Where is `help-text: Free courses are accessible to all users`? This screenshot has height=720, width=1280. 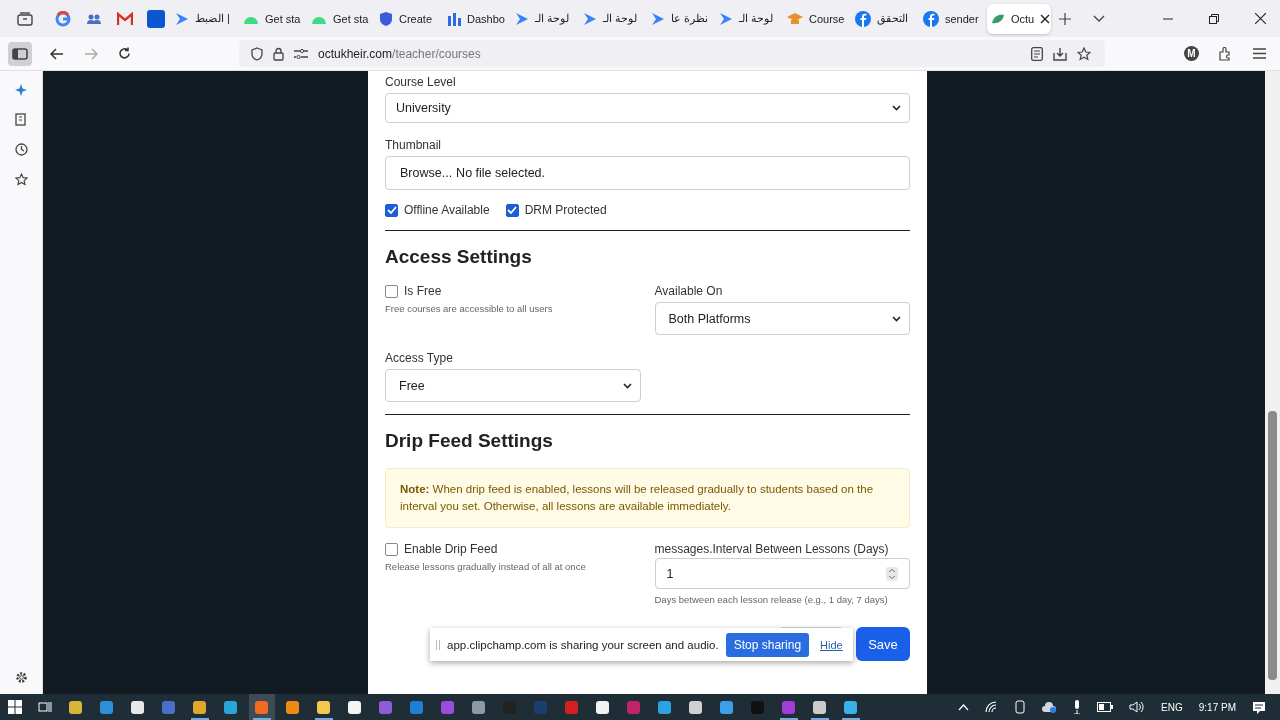 help-text: Free courses are accessible to all users is located at coordinates (469, 308).